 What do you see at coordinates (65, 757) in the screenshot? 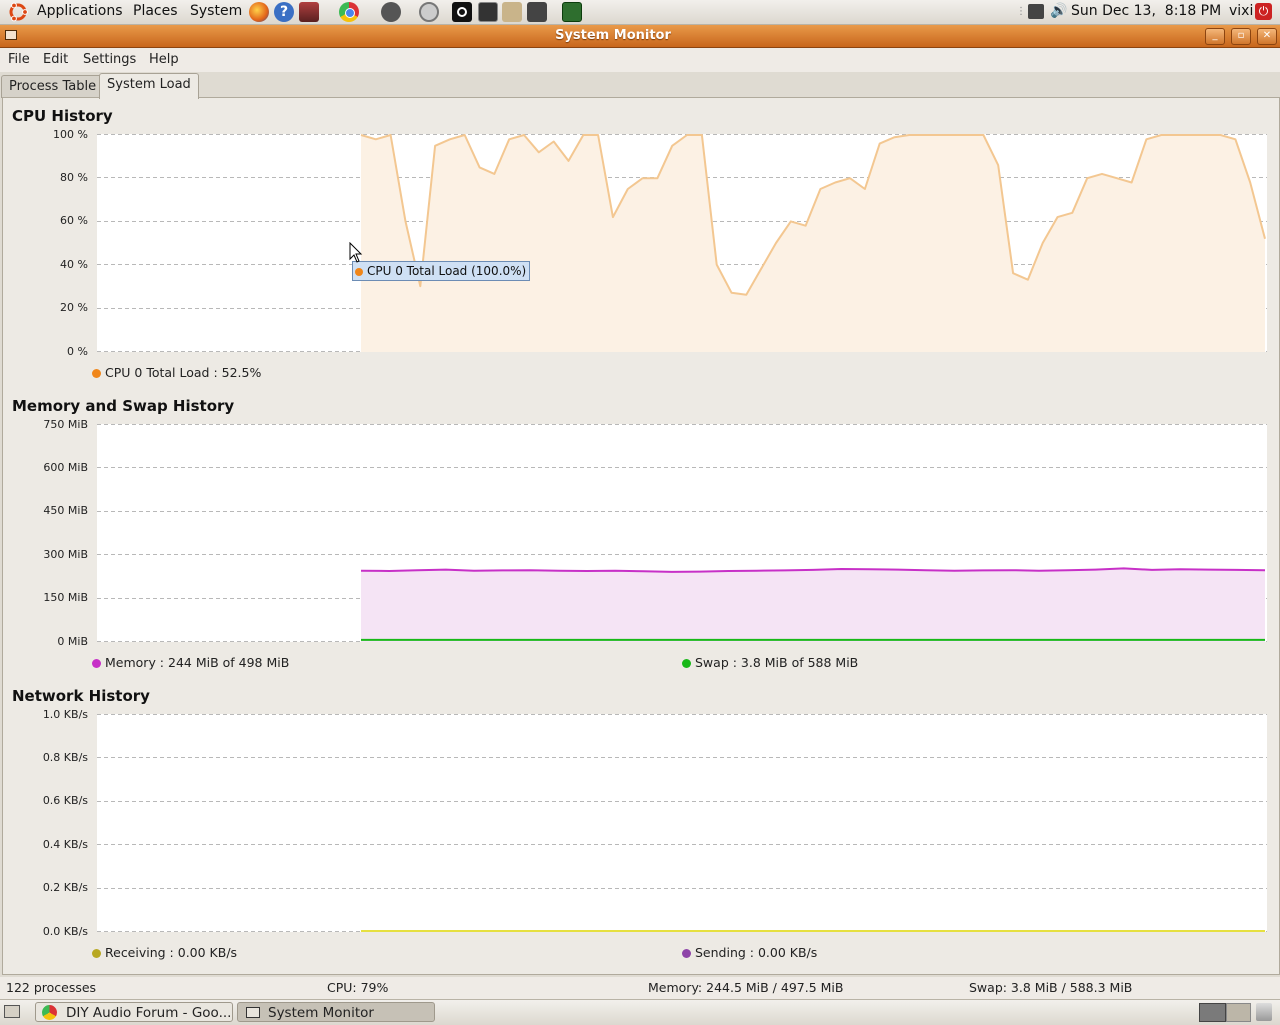
I see `network-ytick: 0.8 KB/s` at bounding box center [65, 757].